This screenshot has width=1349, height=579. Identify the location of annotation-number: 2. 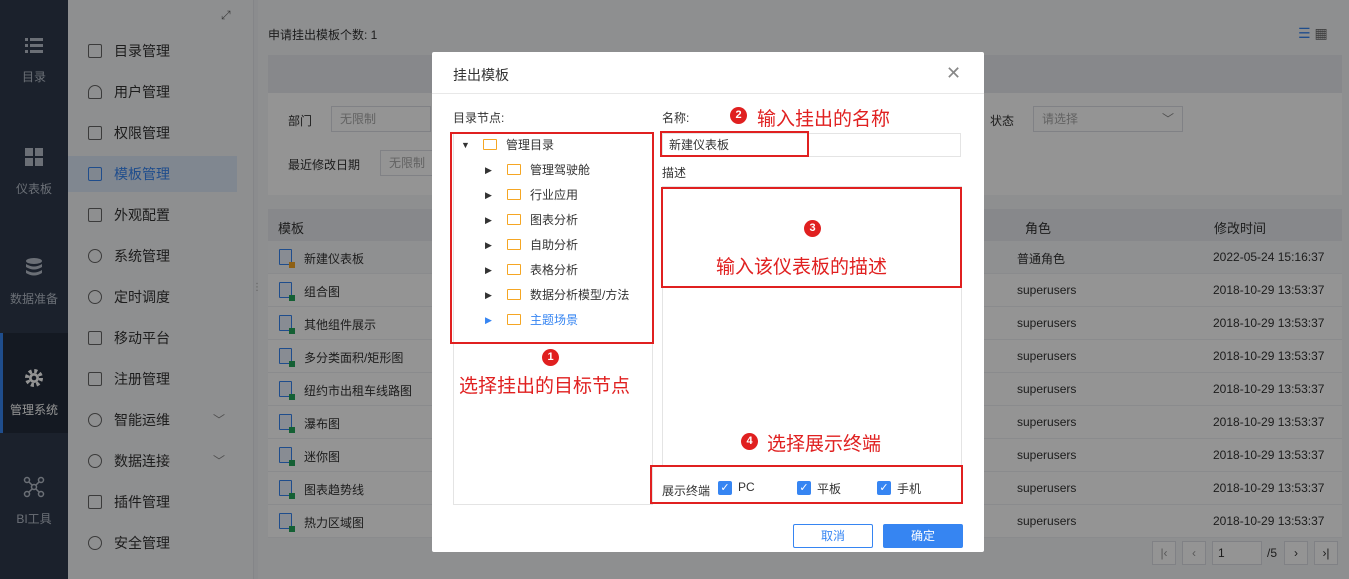
(738, 115).